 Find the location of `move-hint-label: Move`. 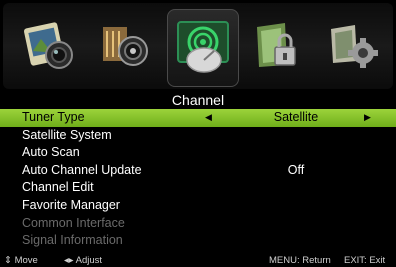

move-hint-label: Move is located at coordinates (26, 260).